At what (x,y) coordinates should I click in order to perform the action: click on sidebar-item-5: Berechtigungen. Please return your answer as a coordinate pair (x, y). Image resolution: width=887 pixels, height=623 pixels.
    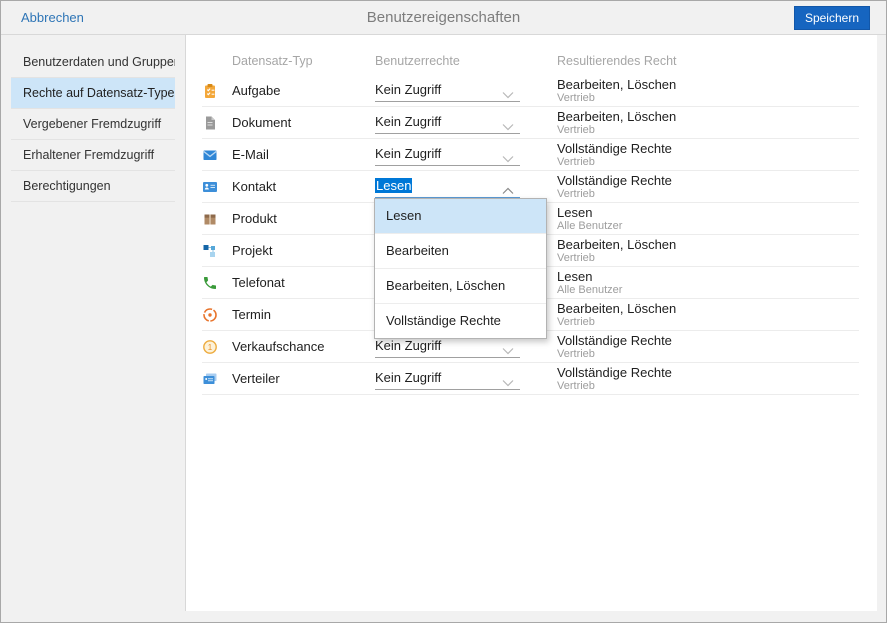
    Looking at the image, I should click on (93, 186).